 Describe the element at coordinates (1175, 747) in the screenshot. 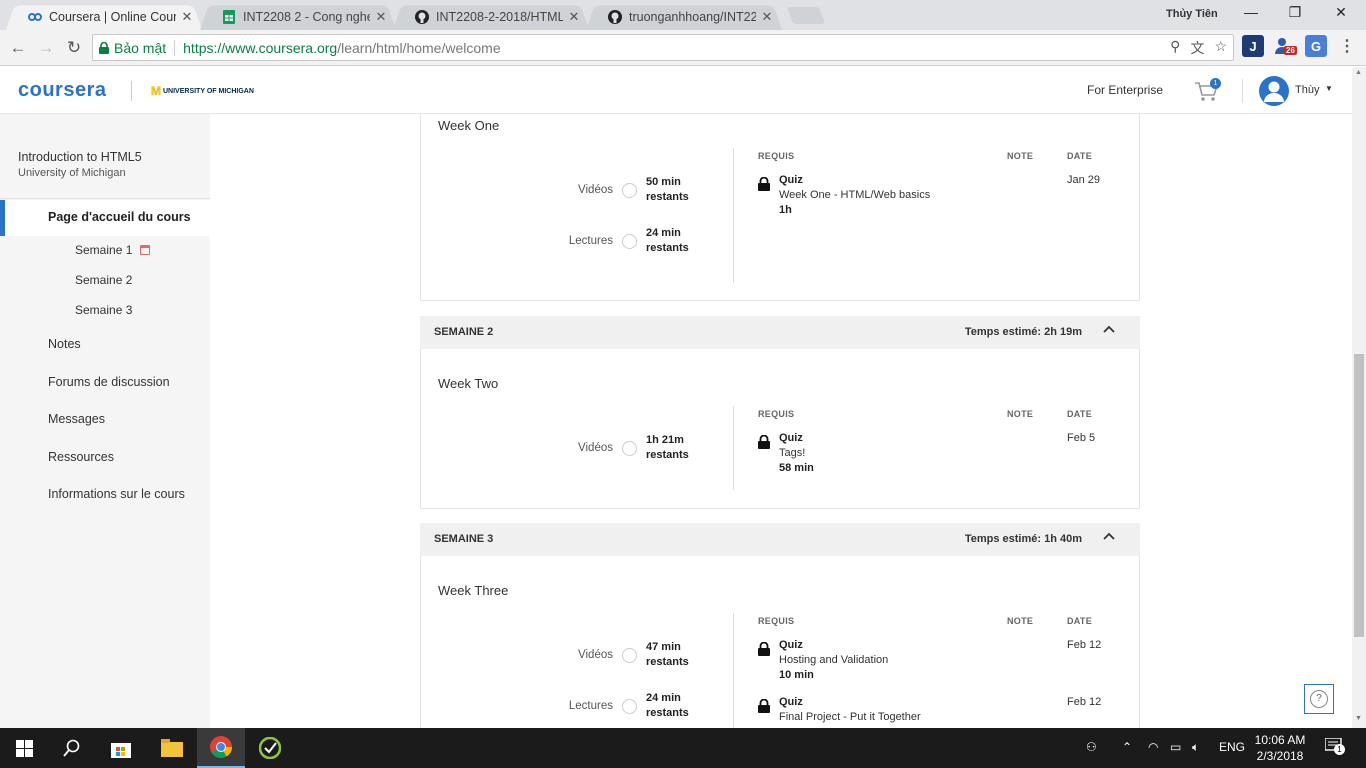

I see `battery-icon: ▭` at that location.